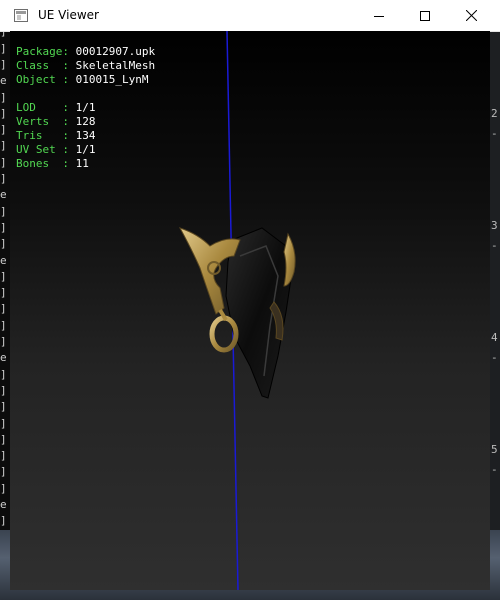  What do you see at coordinates (86, 65) in the screenshot?
I see `info-row-class: Class : SkeletalMesh` at bounding box center [86, 65].